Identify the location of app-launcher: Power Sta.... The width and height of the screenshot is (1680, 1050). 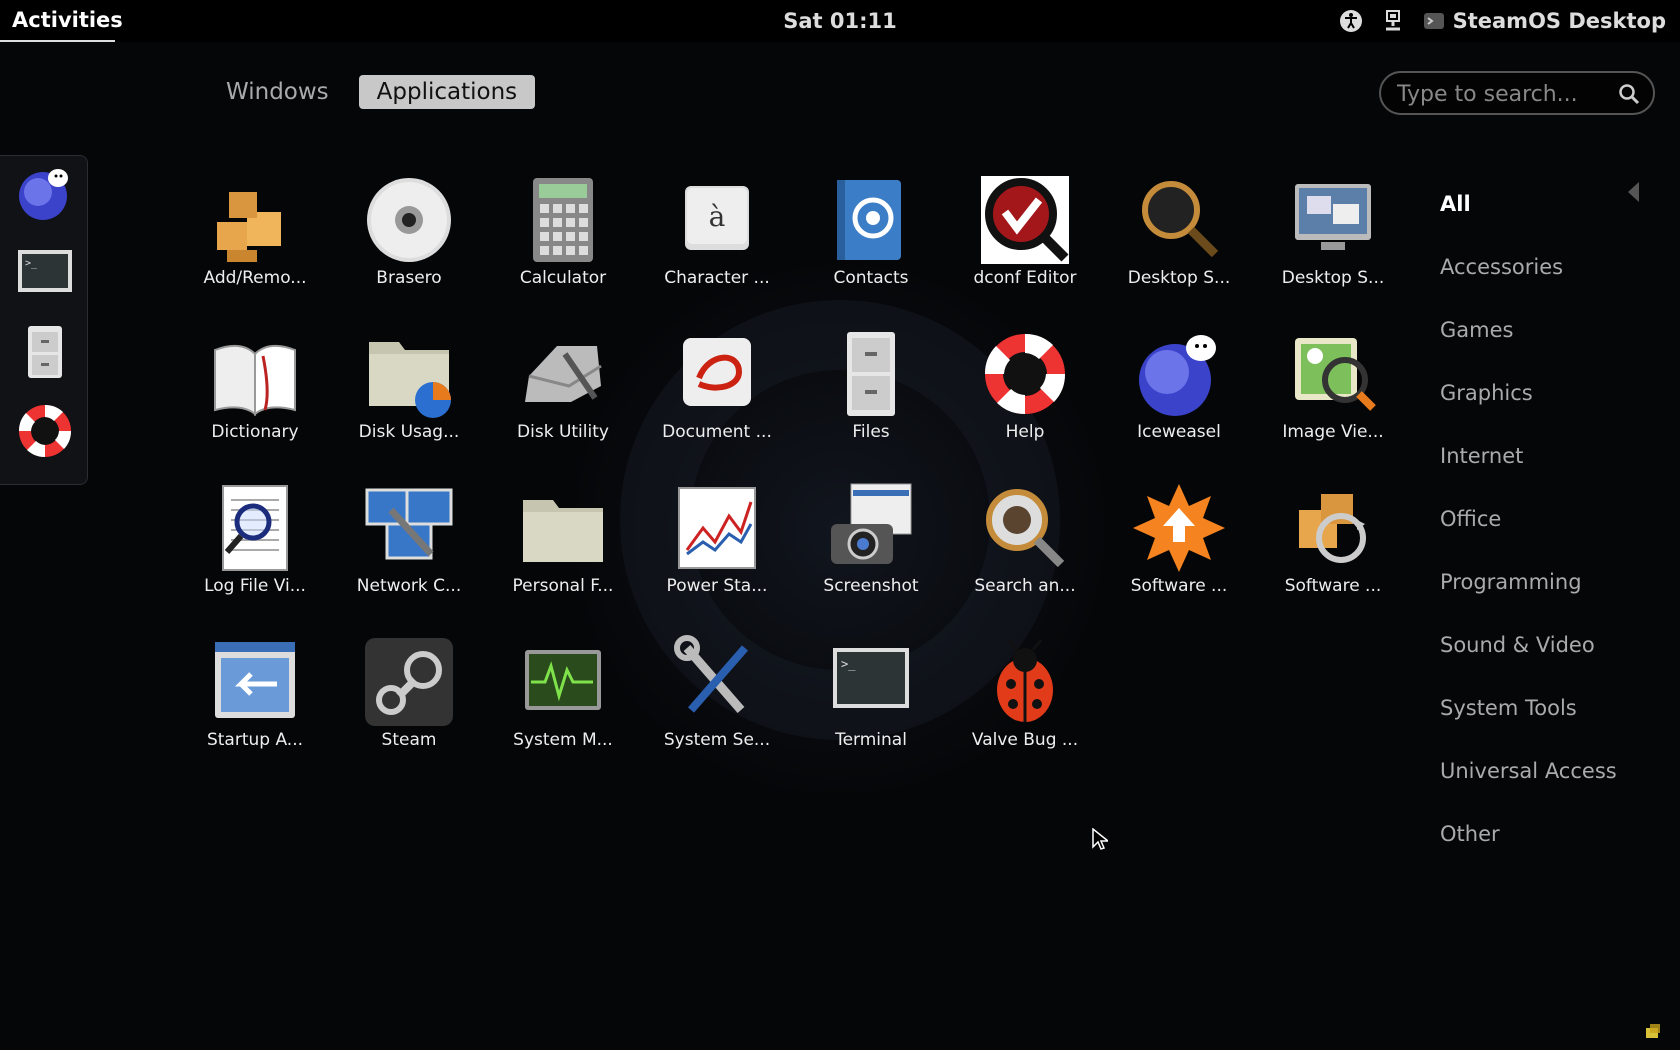
(717, 543).